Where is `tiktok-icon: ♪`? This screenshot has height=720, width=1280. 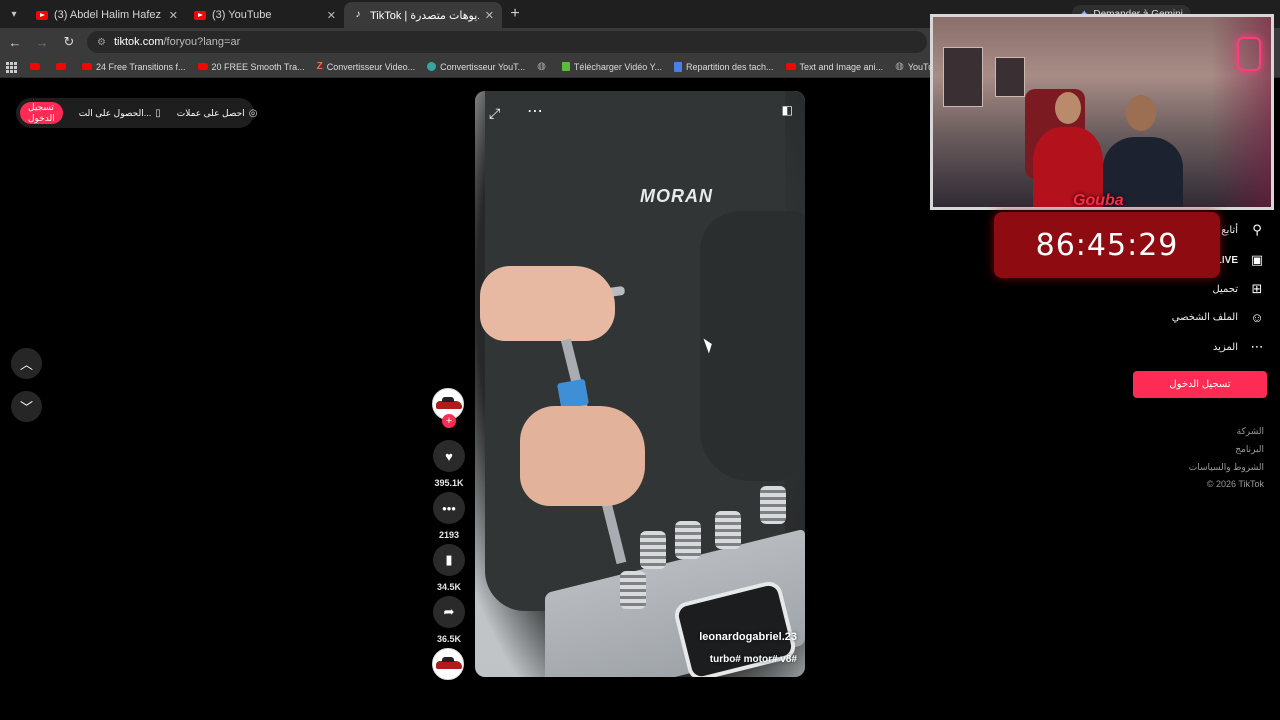
tiktok-icon: ♪ is located at coordinates (358, 14).